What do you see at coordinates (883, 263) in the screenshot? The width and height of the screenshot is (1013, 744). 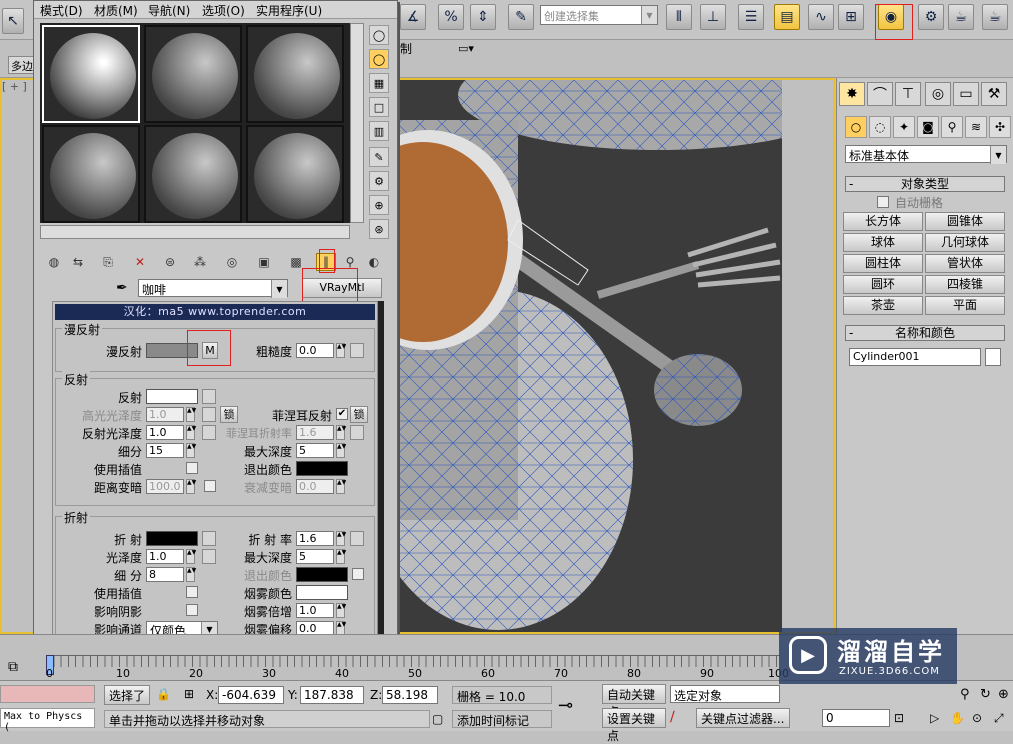 I see `cylinder-button: 圆柱体` at bounding box center [883, 263].